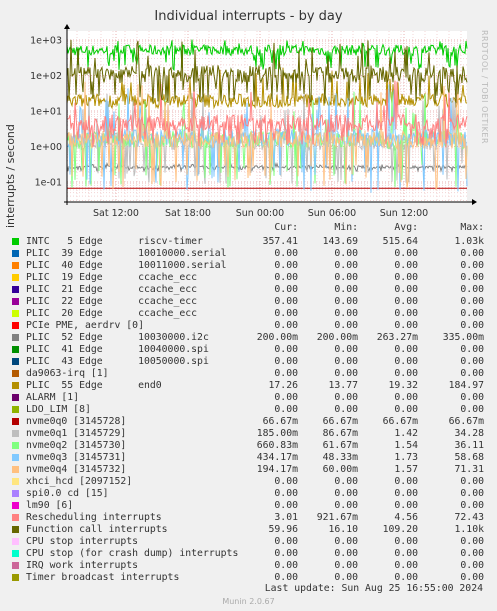  Describe the element at coordinates (53, 397) in the screenshot. I see `legend-series-name: ALARM [1]` at that location.